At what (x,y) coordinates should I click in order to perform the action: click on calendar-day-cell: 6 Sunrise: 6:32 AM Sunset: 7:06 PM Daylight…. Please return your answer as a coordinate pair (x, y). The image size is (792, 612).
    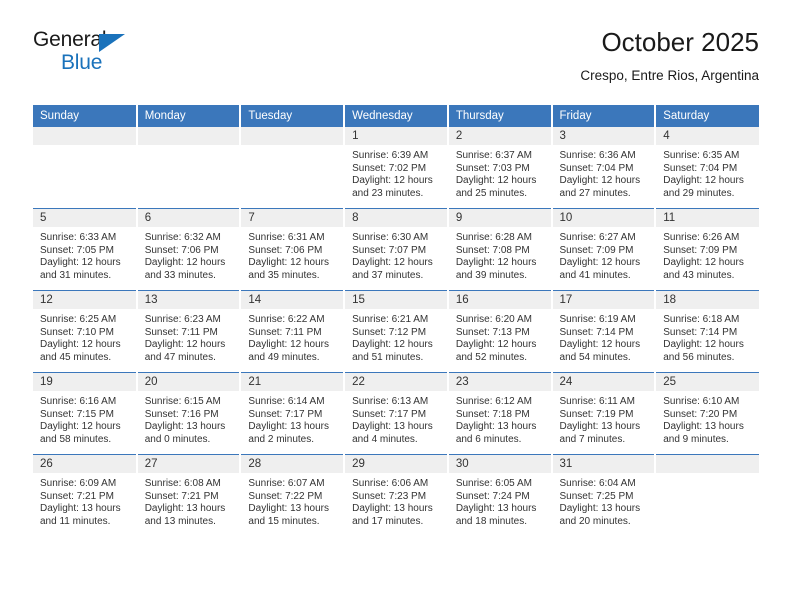
    Looking at the image, I should click on (189, 249).